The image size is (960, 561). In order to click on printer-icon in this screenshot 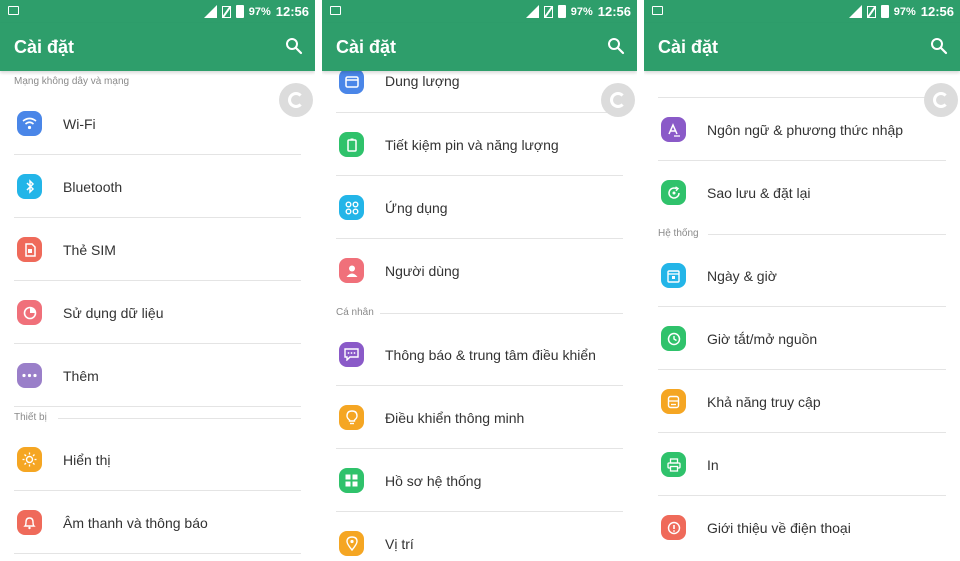, I will do `click(673, 464)`.